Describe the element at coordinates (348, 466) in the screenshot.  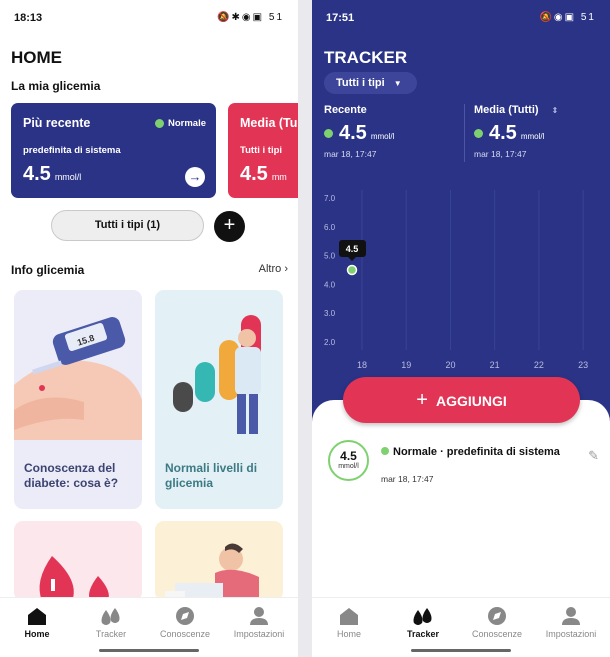
I see `entry-unit: mmol/l` at that location.